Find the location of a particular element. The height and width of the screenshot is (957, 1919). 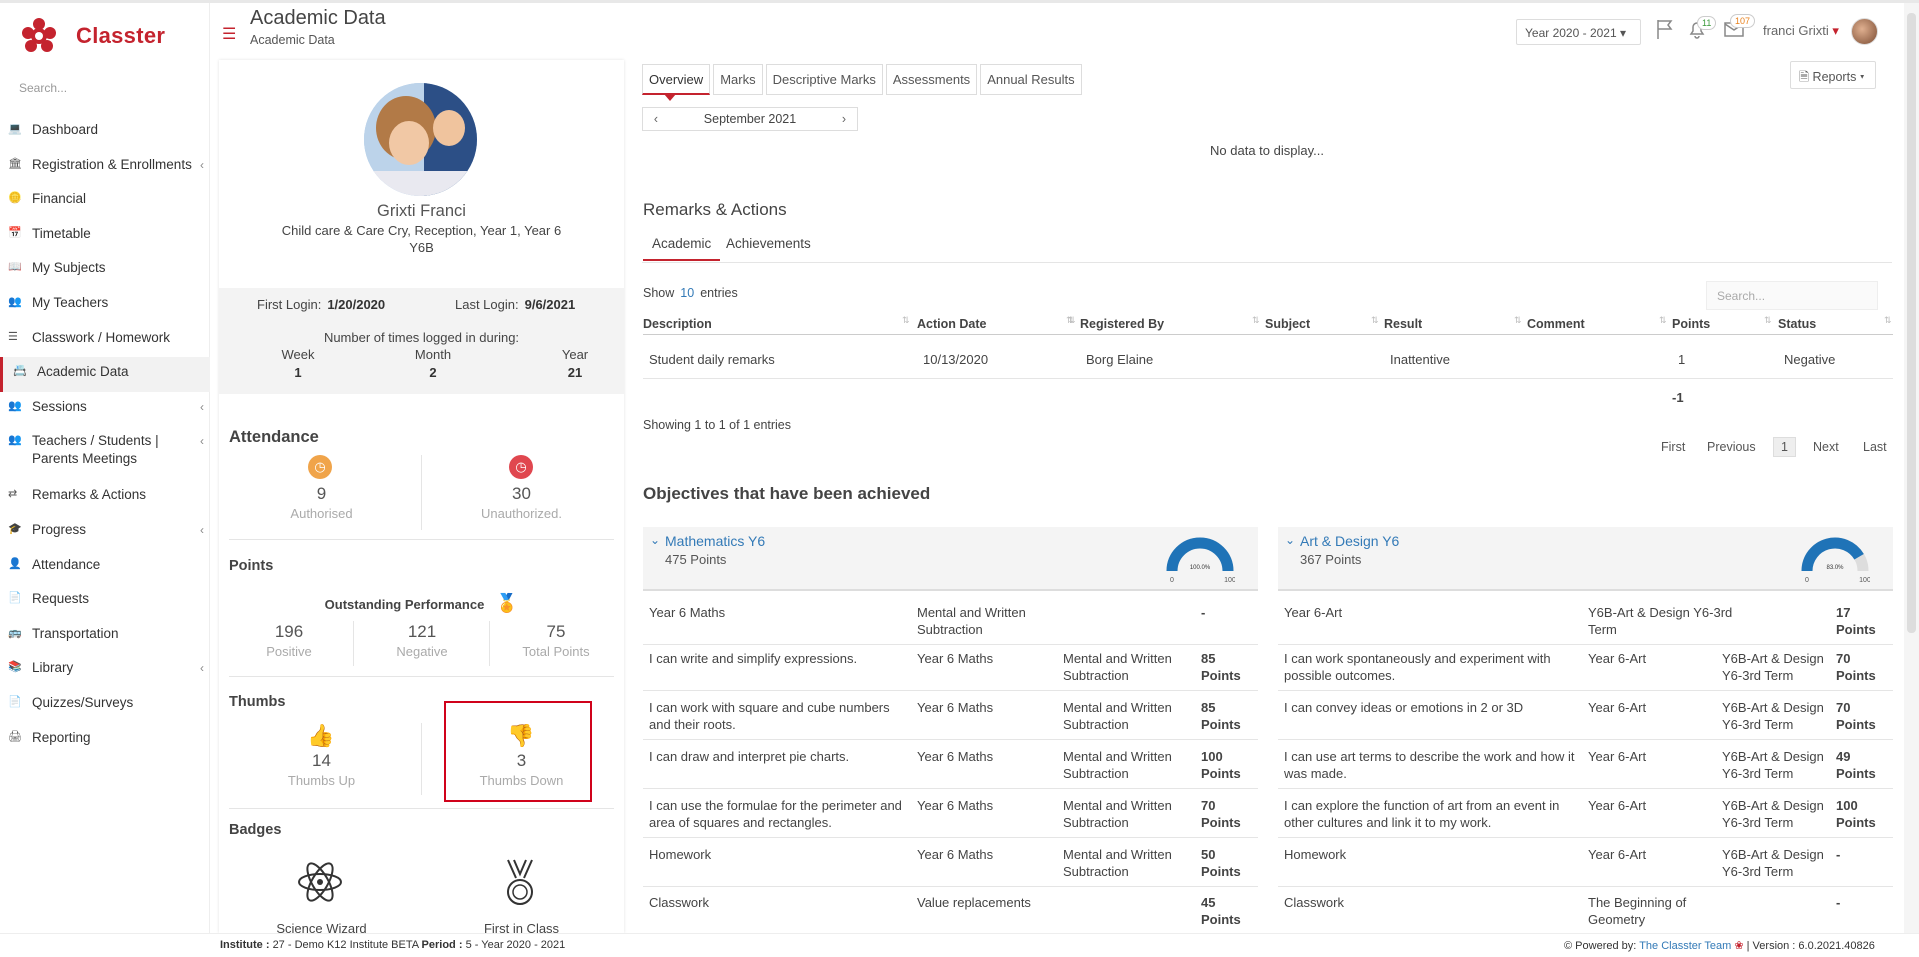

scrollbar is located at coordinates (1911, 468).